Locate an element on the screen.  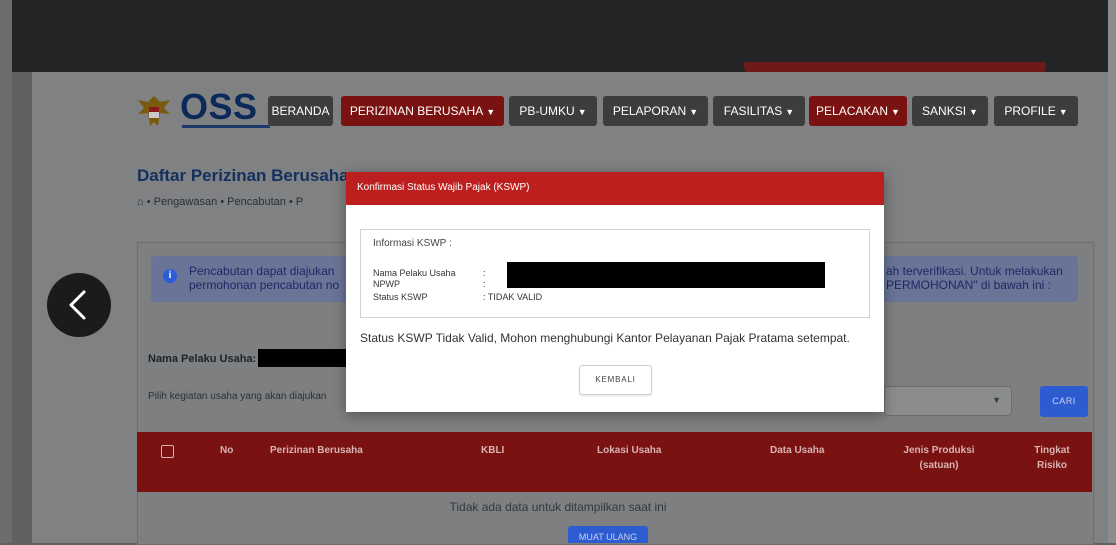
nav-perizinan-label: PERIZINAN BERUSAHA is located at coordinates (416, 111).